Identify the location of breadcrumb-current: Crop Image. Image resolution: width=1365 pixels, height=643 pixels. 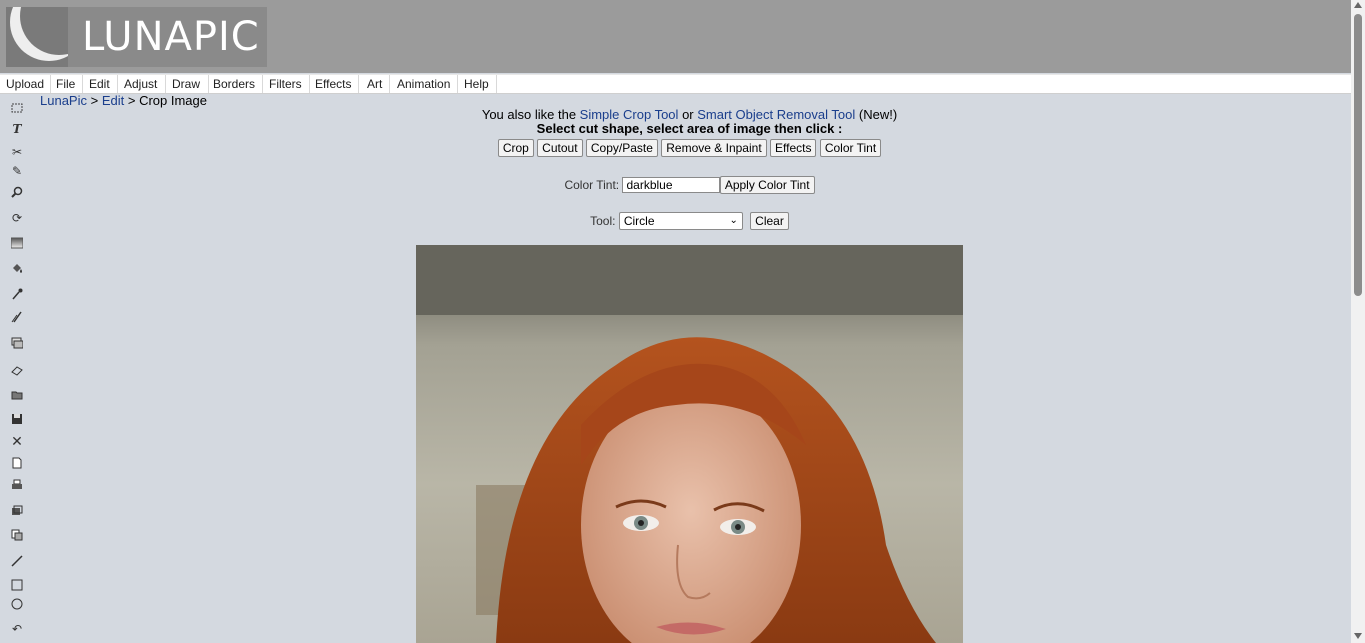
(173, 100).